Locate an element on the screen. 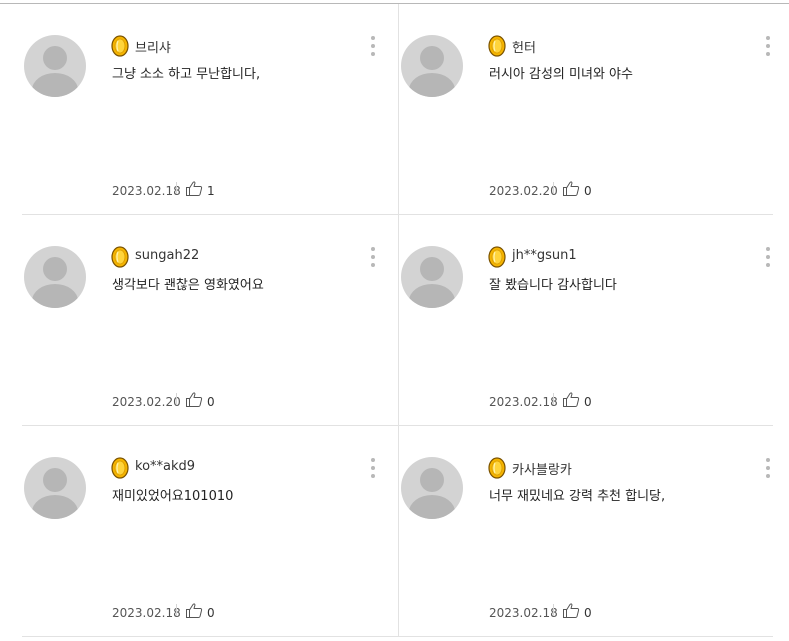  like-count: 1 is located at coordinates (211, 191).